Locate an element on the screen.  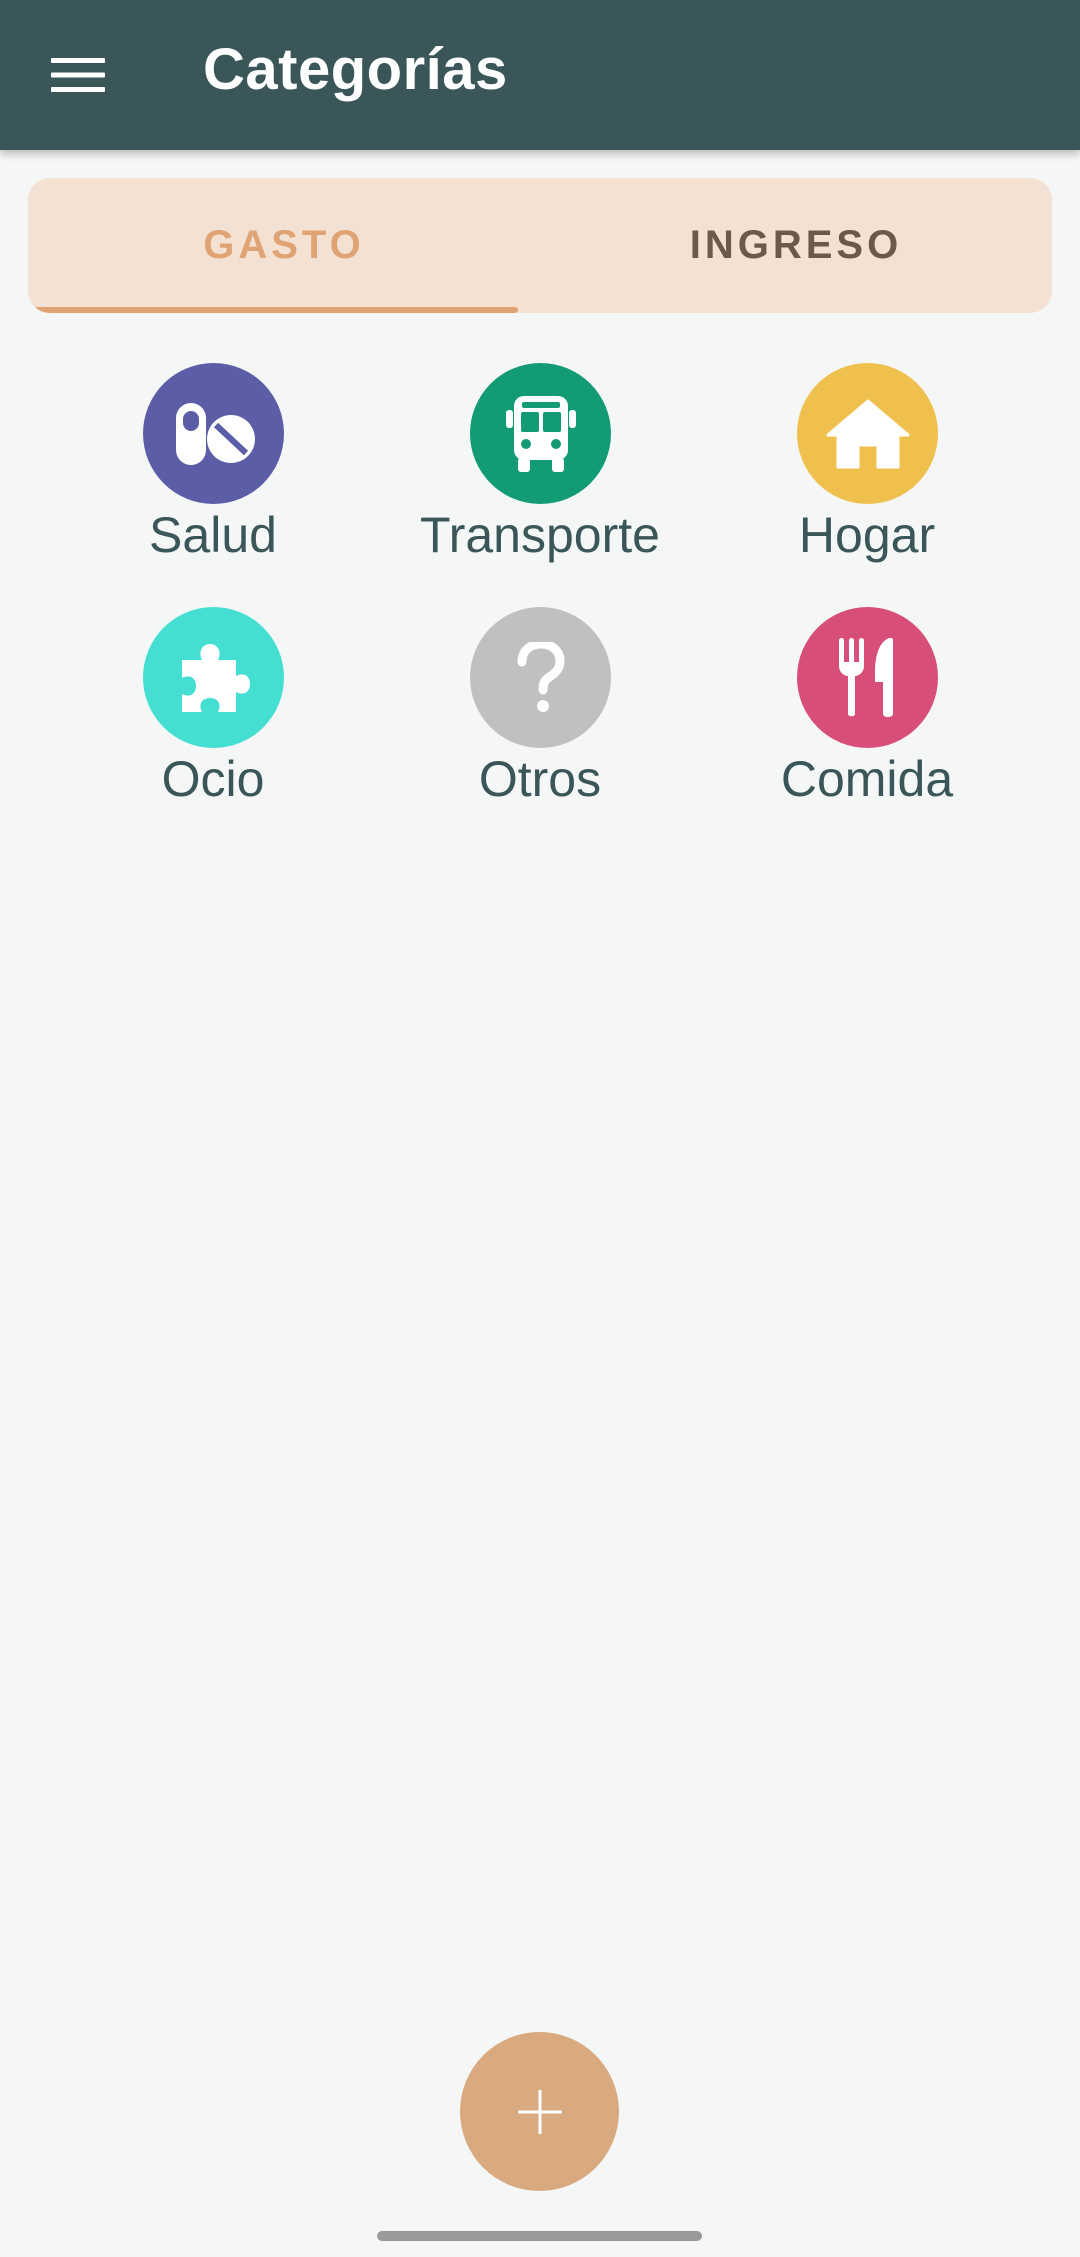
category-label: Transporte is located at coordinates (540, 535).